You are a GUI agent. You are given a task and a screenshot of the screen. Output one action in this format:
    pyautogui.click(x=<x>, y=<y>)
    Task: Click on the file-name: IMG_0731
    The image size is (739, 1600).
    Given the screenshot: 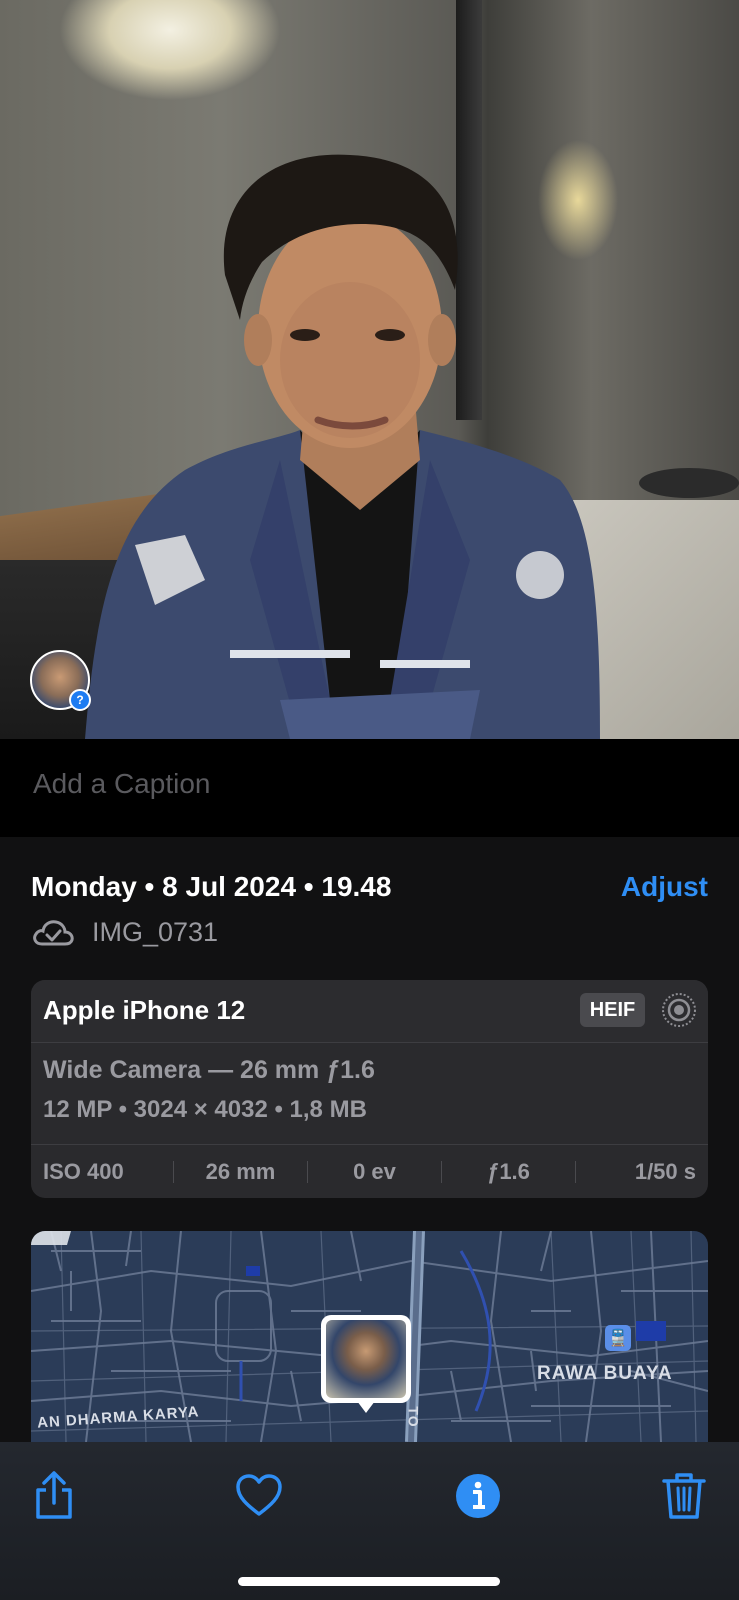 What is the action you would take?
    pyautogui.click(x=155, y=932)
    